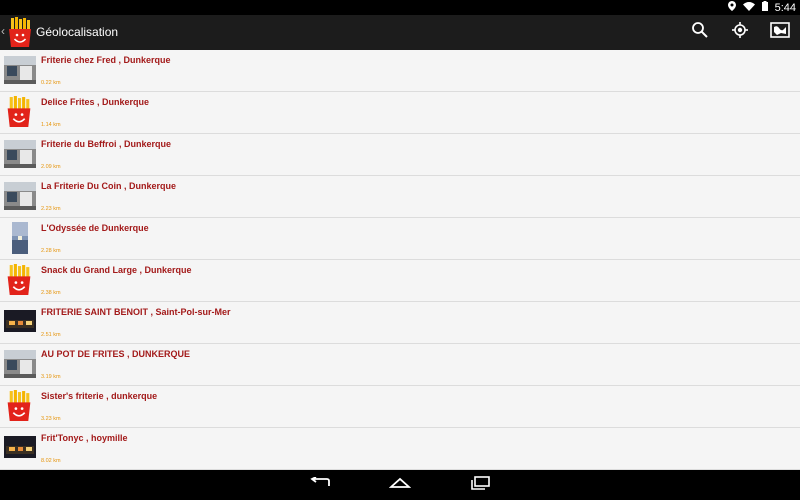 This screenshot has width=800, height=500. I want to click on up-chevron-icon: ‹, so click(3, 31).